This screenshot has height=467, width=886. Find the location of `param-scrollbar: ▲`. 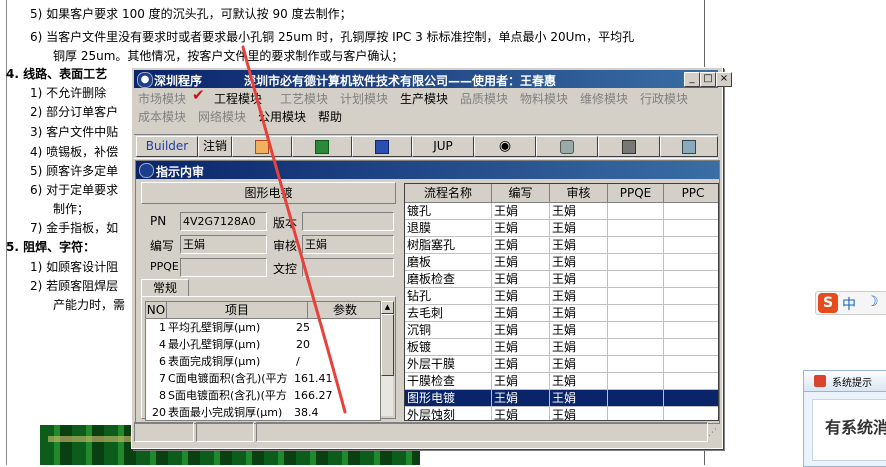

param-scrollbar: ▲ is located at coordinates (387, 358).